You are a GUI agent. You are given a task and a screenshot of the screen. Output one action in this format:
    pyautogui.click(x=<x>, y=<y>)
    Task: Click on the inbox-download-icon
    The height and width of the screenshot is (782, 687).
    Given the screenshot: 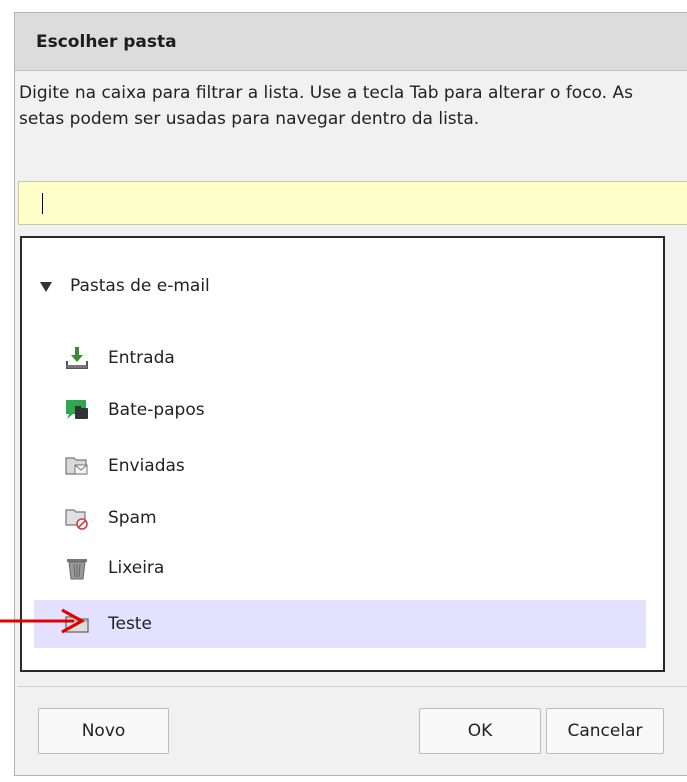 What is the action you would take?
    pyautogui.click(x=77, y=358)
    